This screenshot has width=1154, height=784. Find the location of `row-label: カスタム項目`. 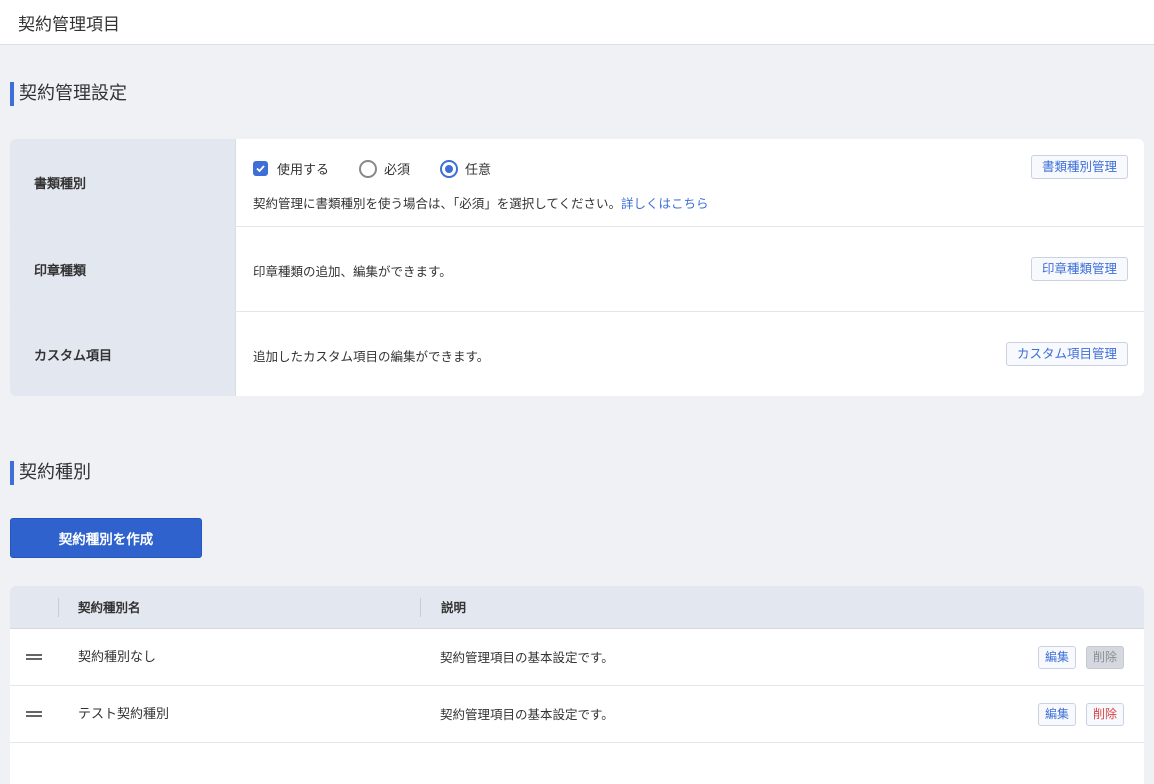

row-label: カスタム項目 is located at coordinates (123, 354).